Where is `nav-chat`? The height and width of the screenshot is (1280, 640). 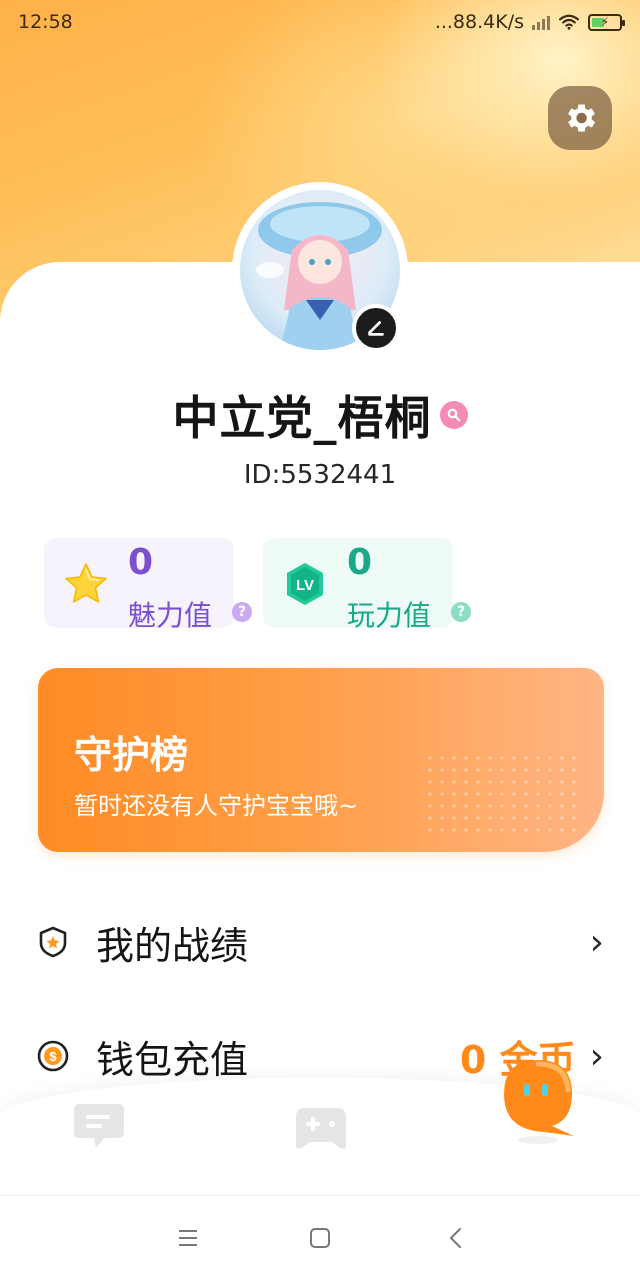 nav-chat is located at coordinates (99, 1129).